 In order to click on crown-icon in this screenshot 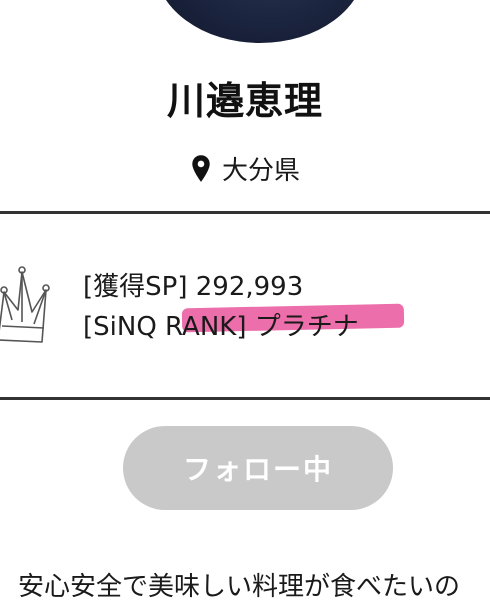, I will do `click(25, 304)`.